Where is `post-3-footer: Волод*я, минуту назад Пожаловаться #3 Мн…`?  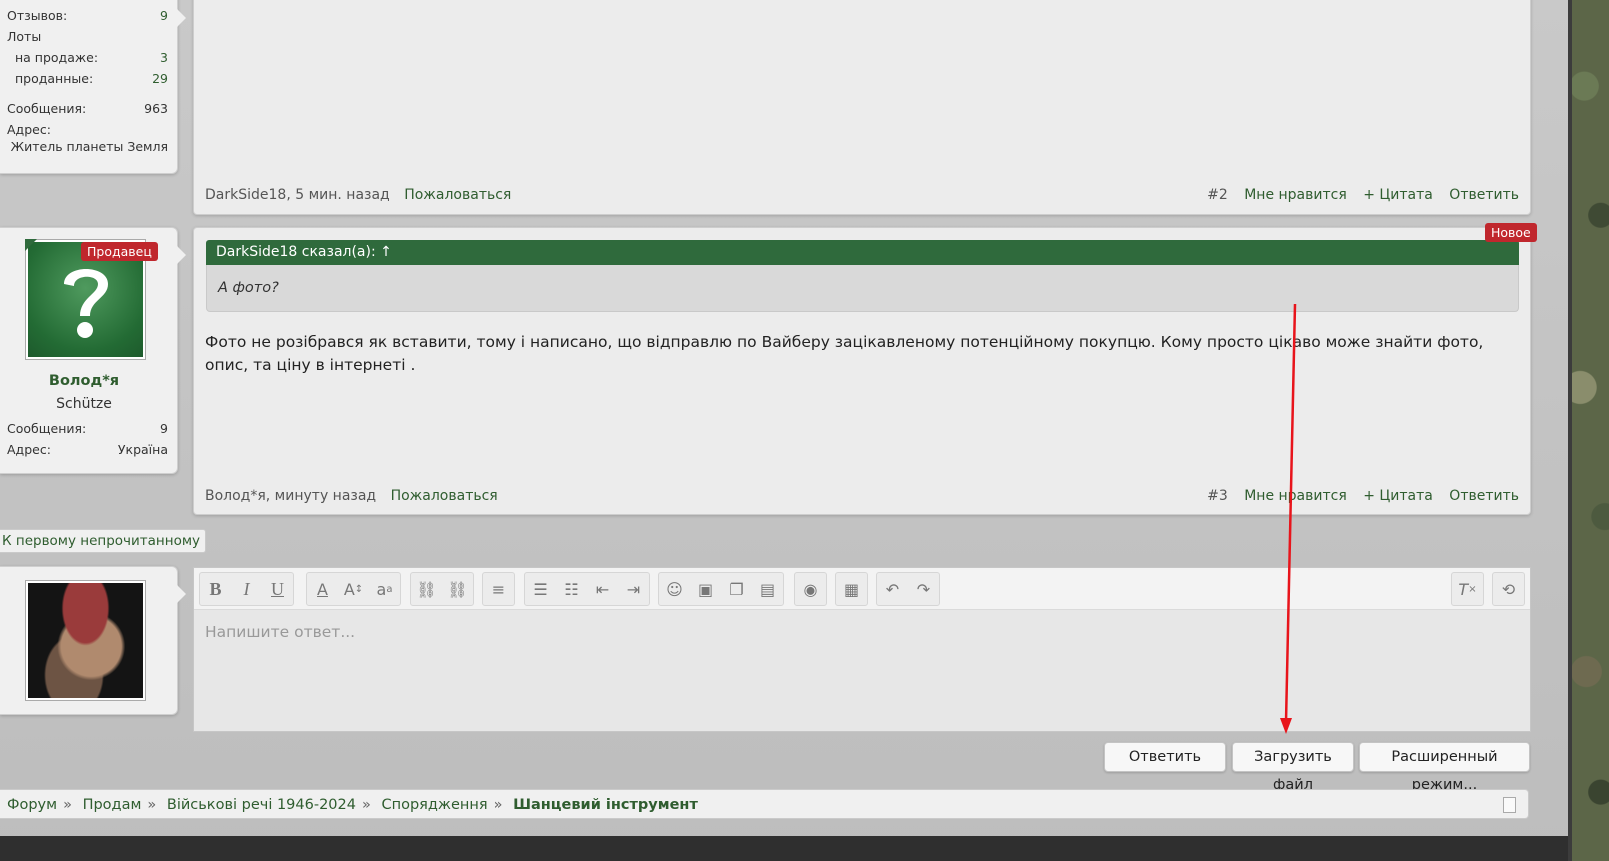 post-3-footer: Волод*я, минуту назад Пожаловаться #3 Мн… is located at coordinates (862, 496).